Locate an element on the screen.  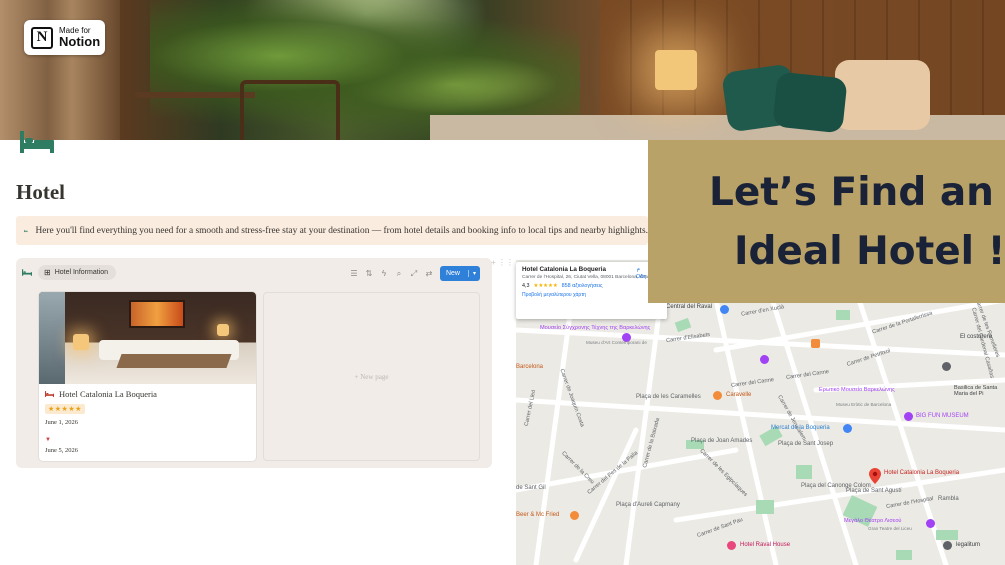
church-icon is located at coordinates (946, 366).